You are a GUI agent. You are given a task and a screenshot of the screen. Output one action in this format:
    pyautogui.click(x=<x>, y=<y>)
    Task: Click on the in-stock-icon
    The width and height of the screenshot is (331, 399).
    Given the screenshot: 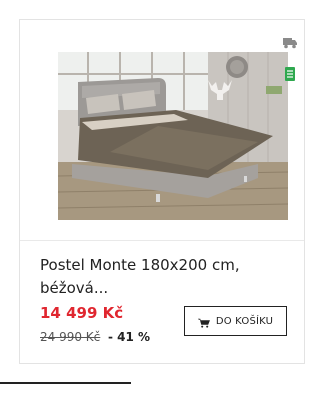 What is the action you would take?
    pyautogui.click(x=290, y=73)
    